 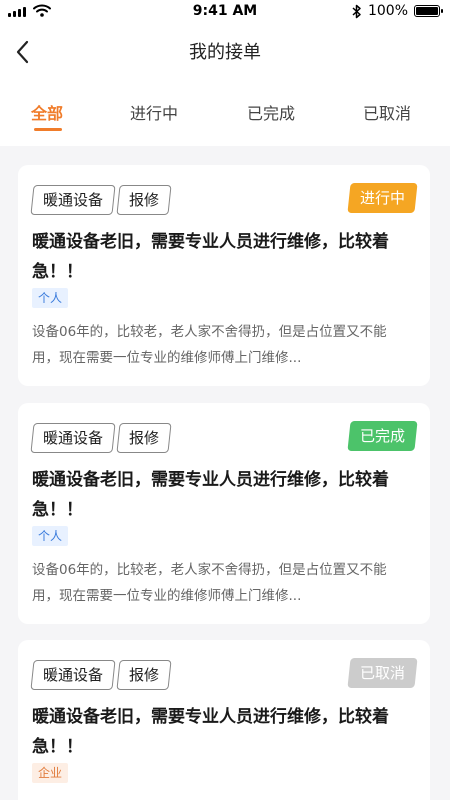 I want to click on back-button, so click(x=24, y=52).